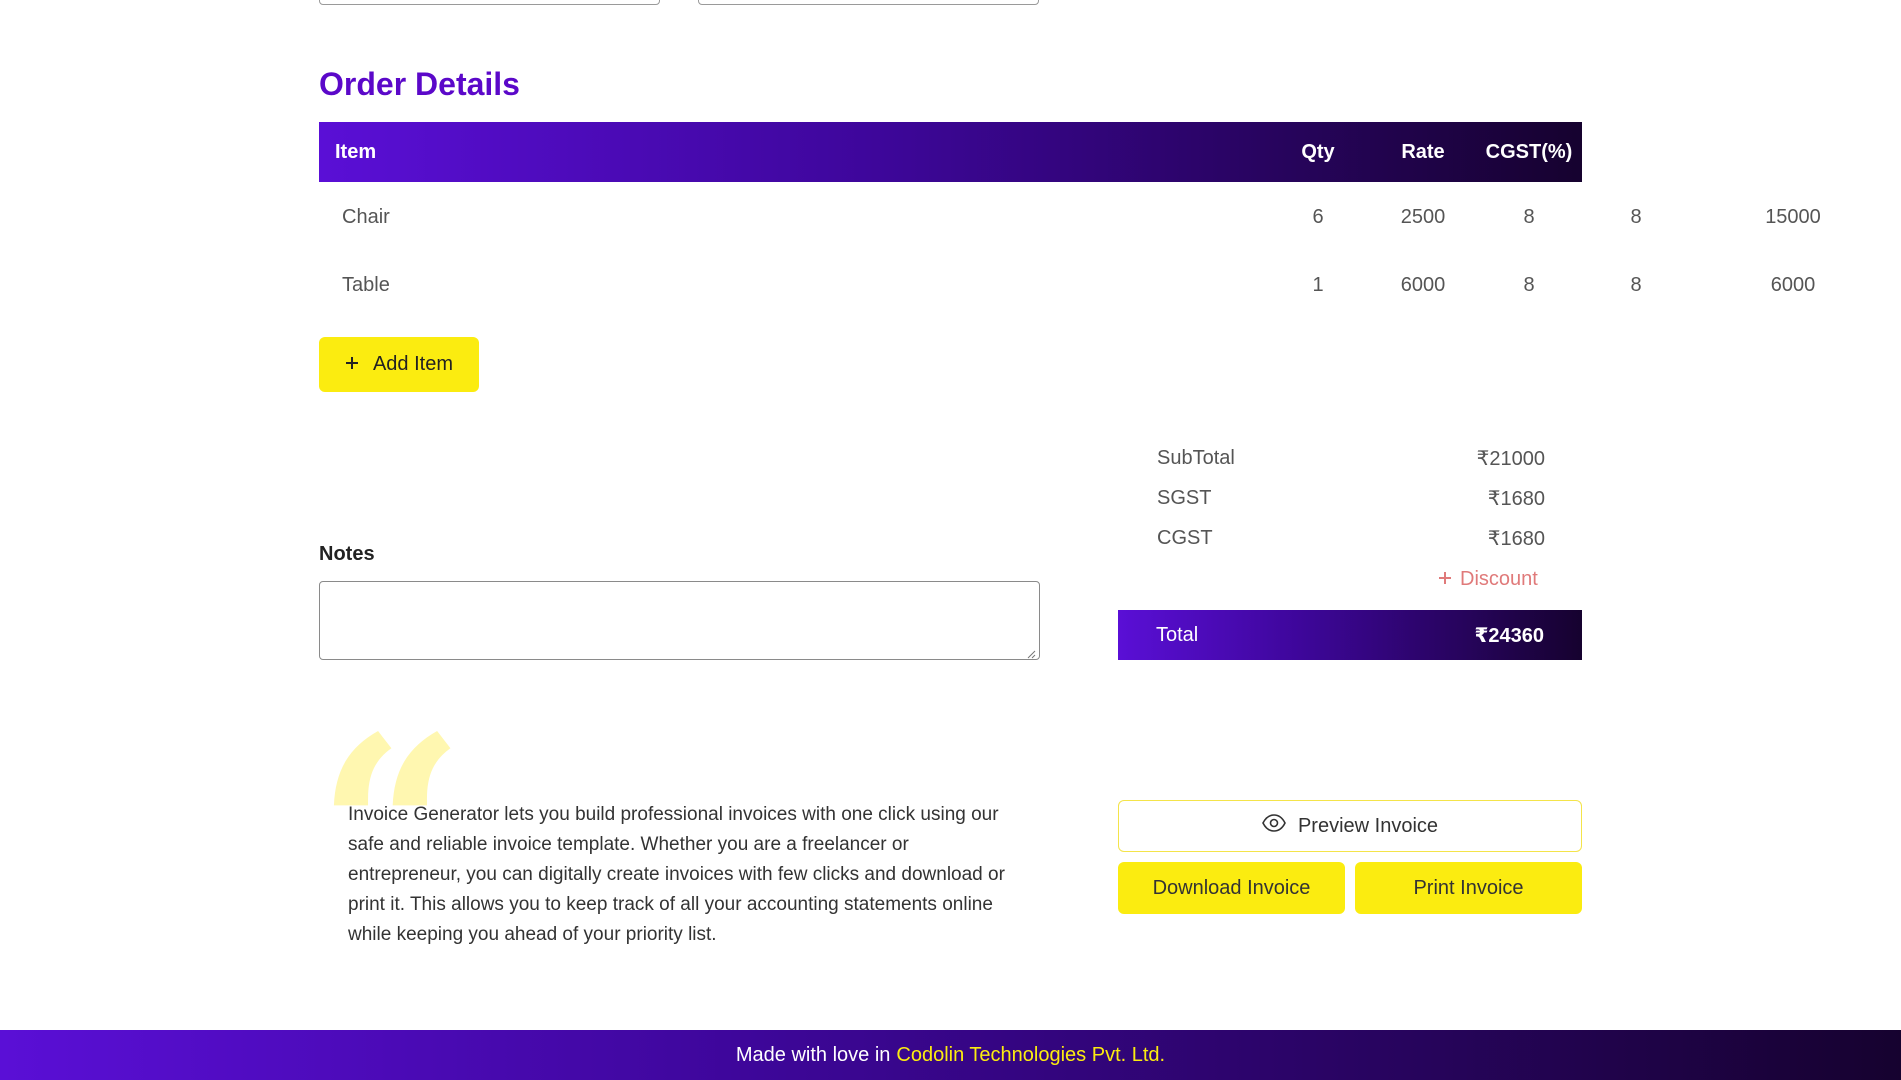 This screenshot has width=1901, height=1080. I want to click on total-value: ₹24360, so click(1509, 635).